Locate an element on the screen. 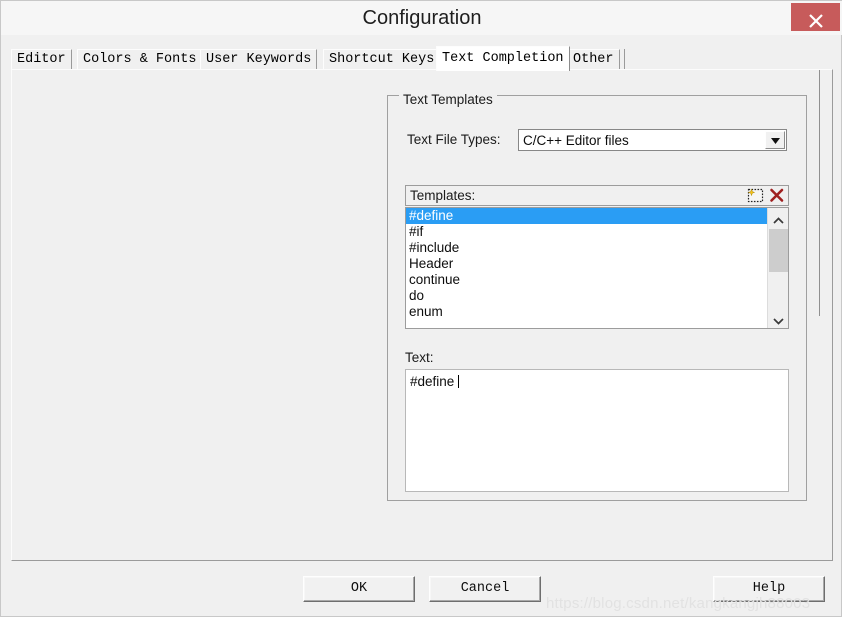 Image resolution: width=842 pixels, height=617 pixels. template-text-content: #define is located at coordinates (434, 381).